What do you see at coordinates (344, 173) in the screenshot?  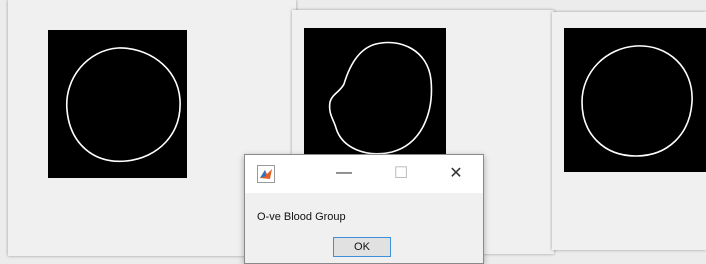 I see `minimize-button: —` at bounding box center [344, 173].